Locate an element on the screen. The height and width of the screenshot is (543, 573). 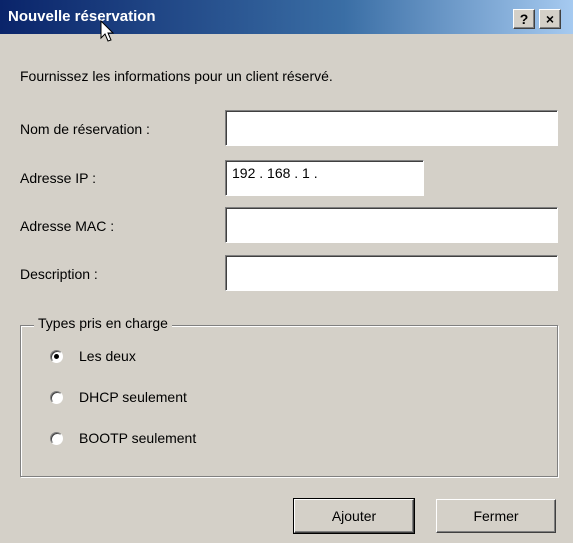
description-field is located at coordinates (391, 273).